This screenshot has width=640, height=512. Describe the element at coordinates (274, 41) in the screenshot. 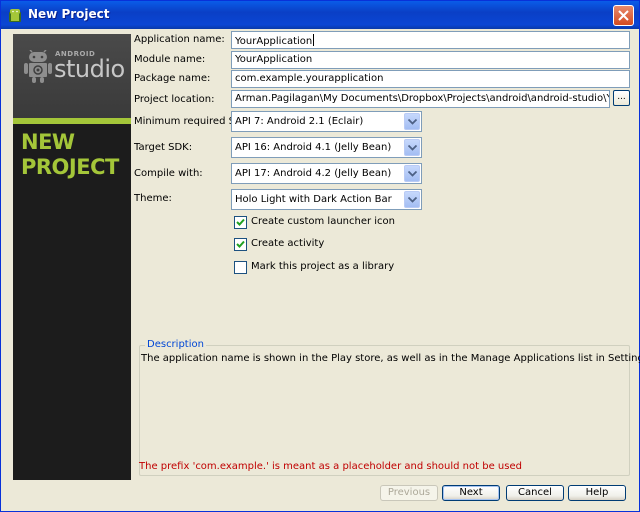

I see `application-name-value: YourApplication` at that location.